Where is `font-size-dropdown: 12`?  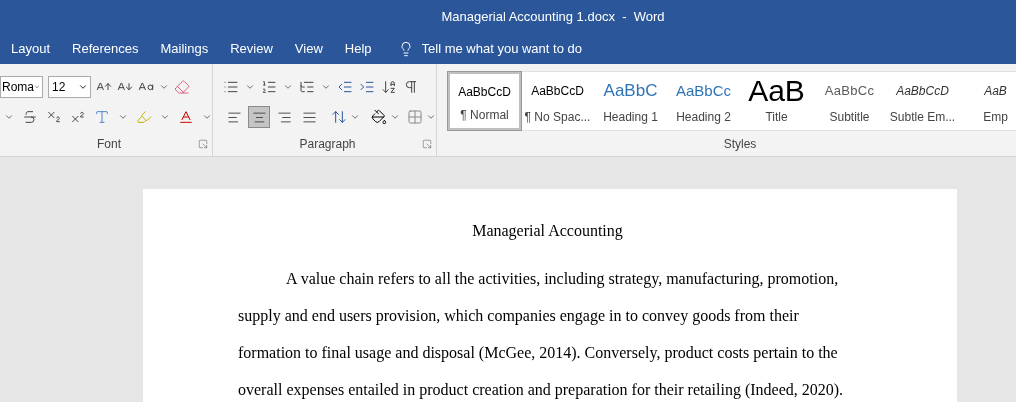 font-size-dropdown: 12 is located at coordinates (69, 87).